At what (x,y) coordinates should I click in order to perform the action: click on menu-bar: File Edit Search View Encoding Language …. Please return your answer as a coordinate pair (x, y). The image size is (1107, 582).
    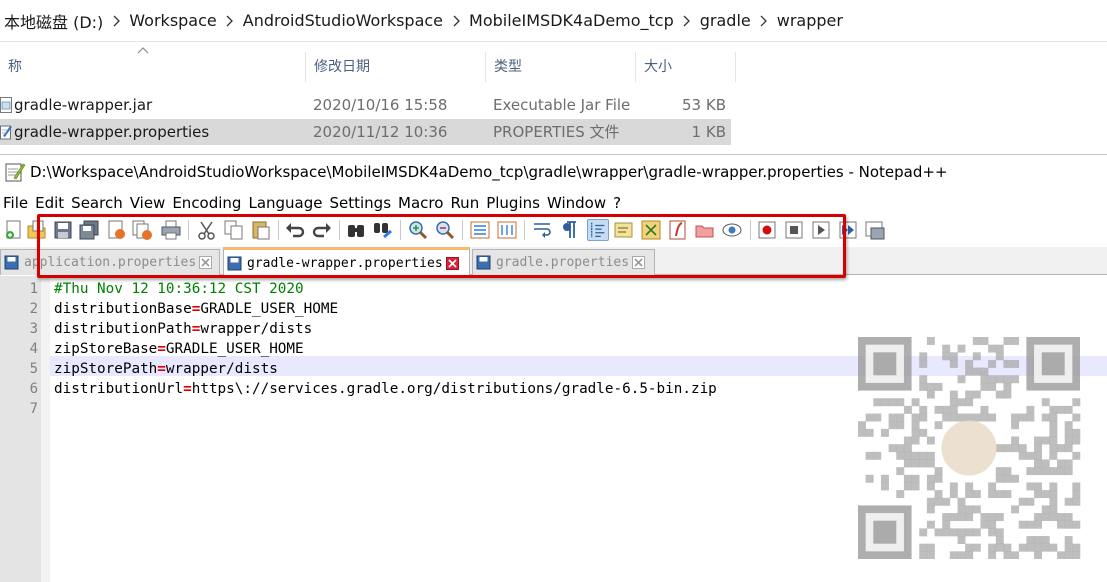
    Looking at the image, I should click on (312, 203).